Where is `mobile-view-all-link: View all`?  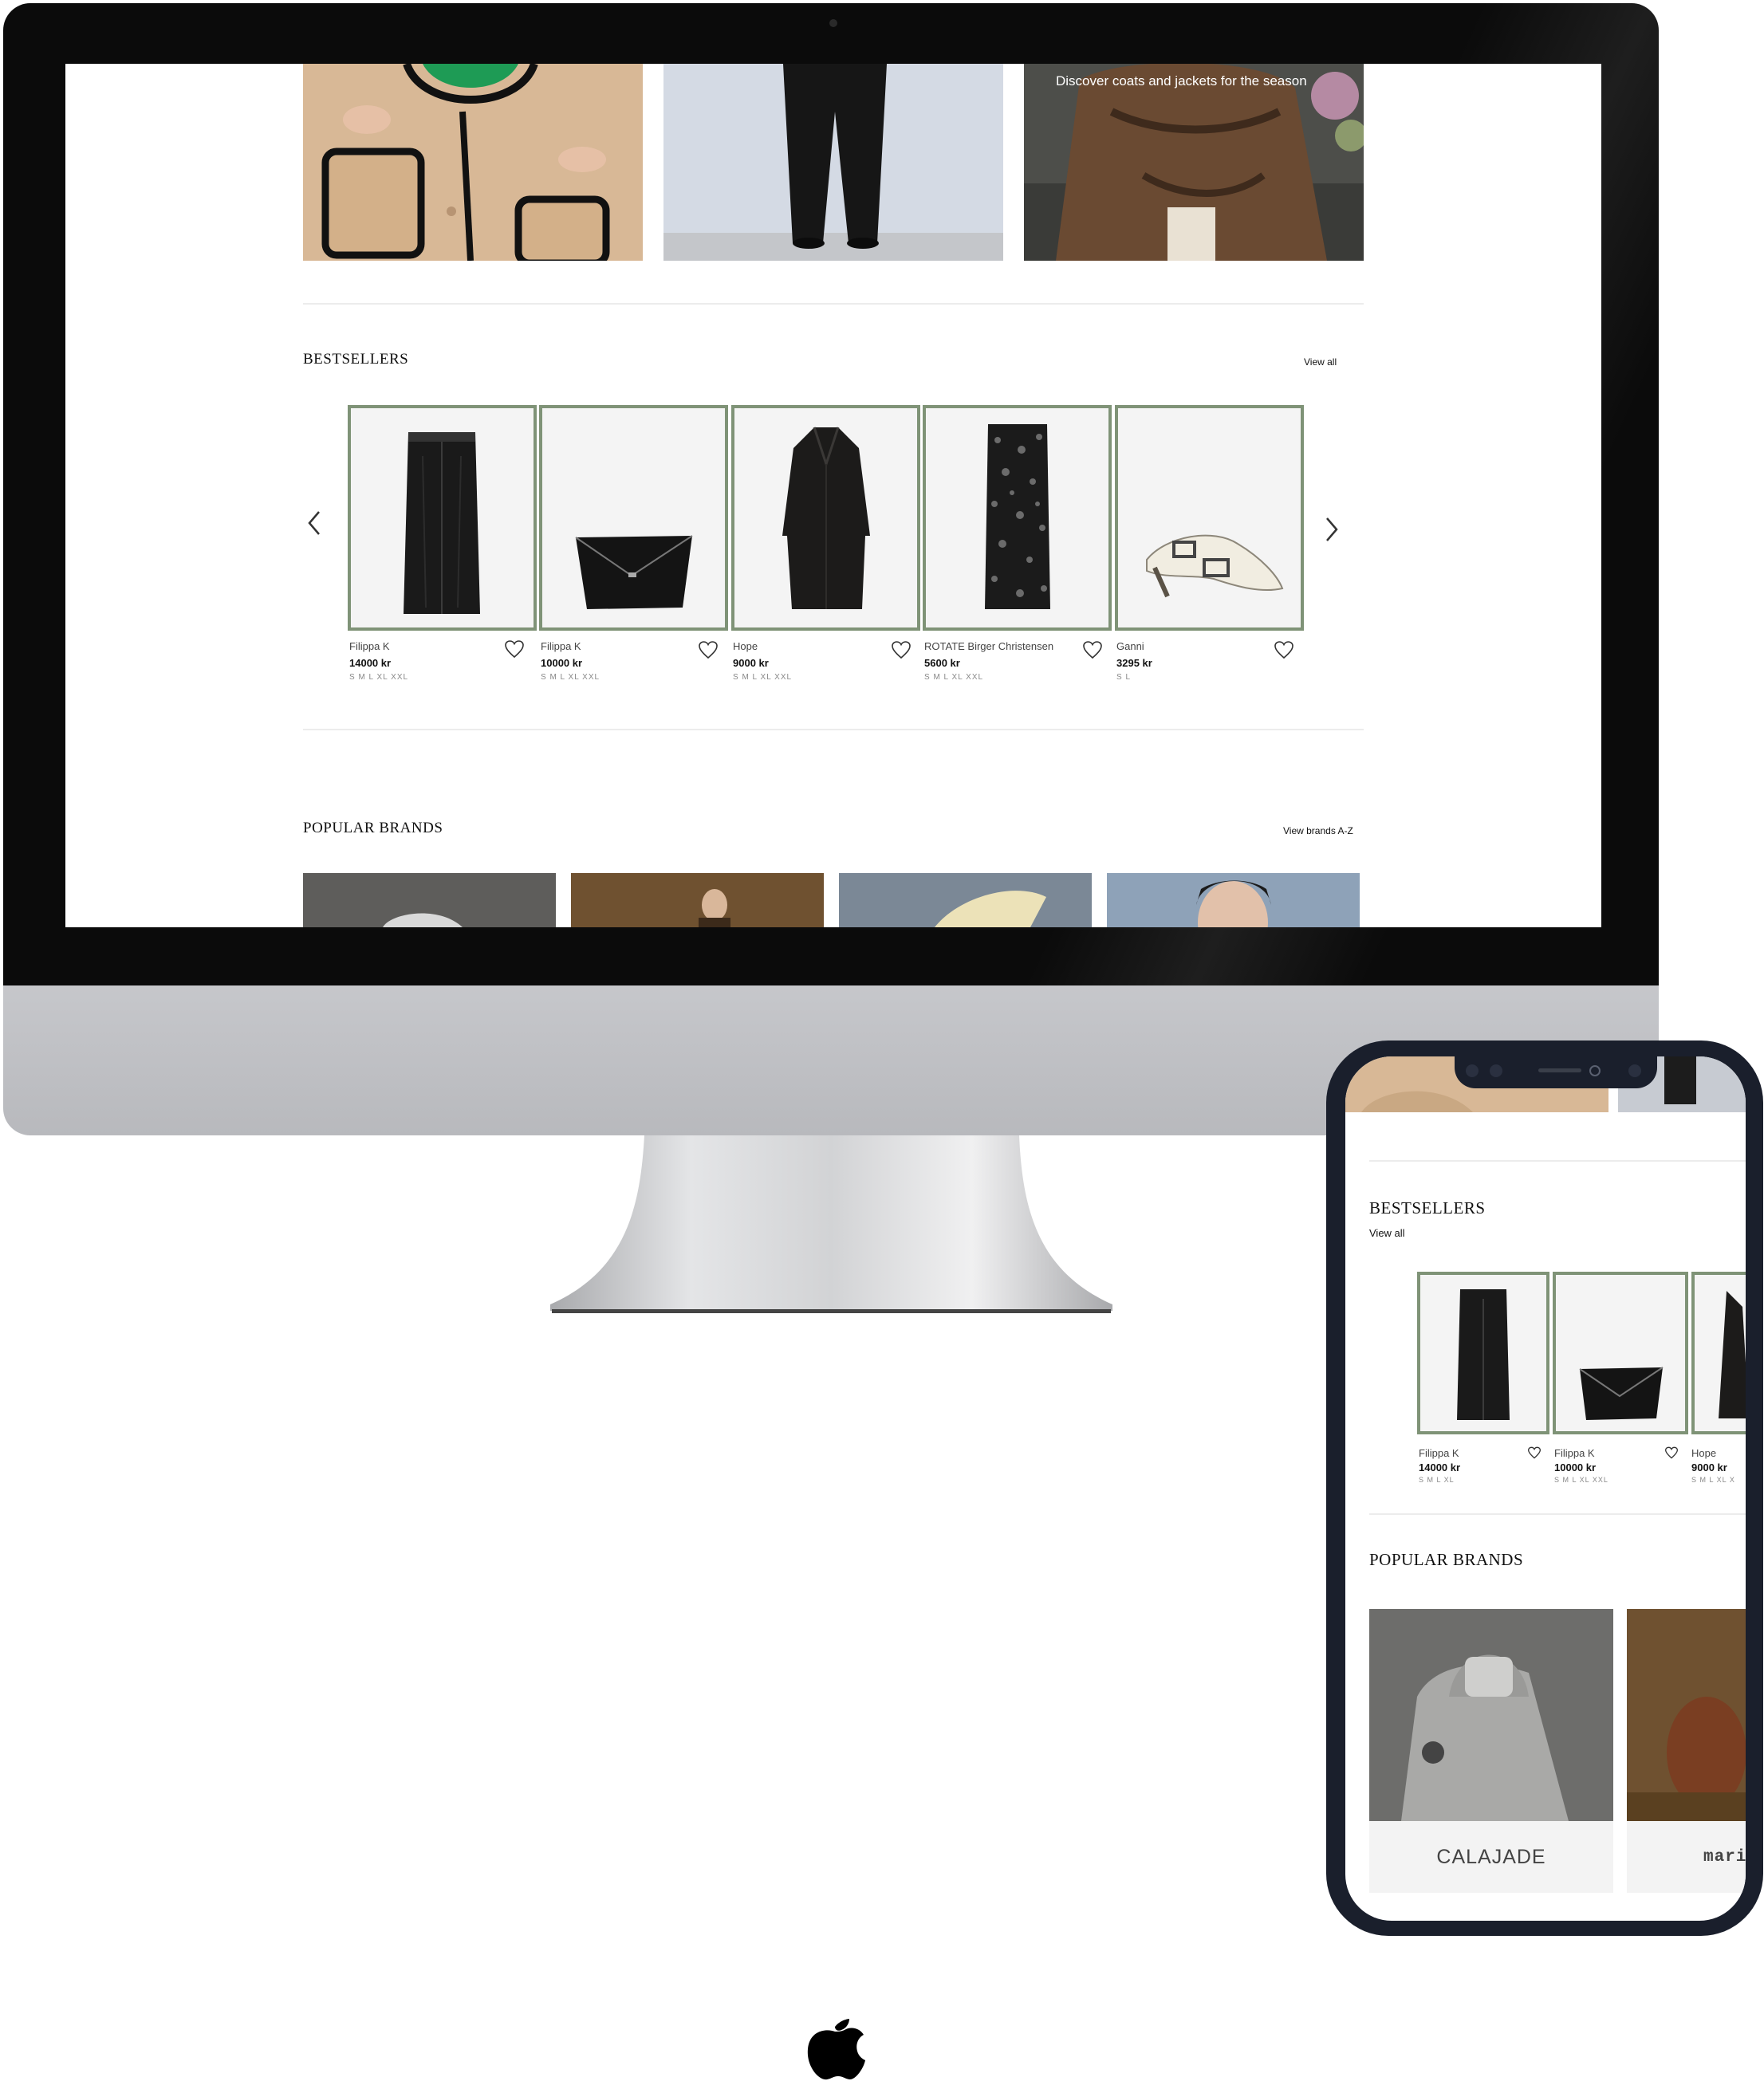 mobile-view-all-link: View all is located at coordinates (1387, 1233).